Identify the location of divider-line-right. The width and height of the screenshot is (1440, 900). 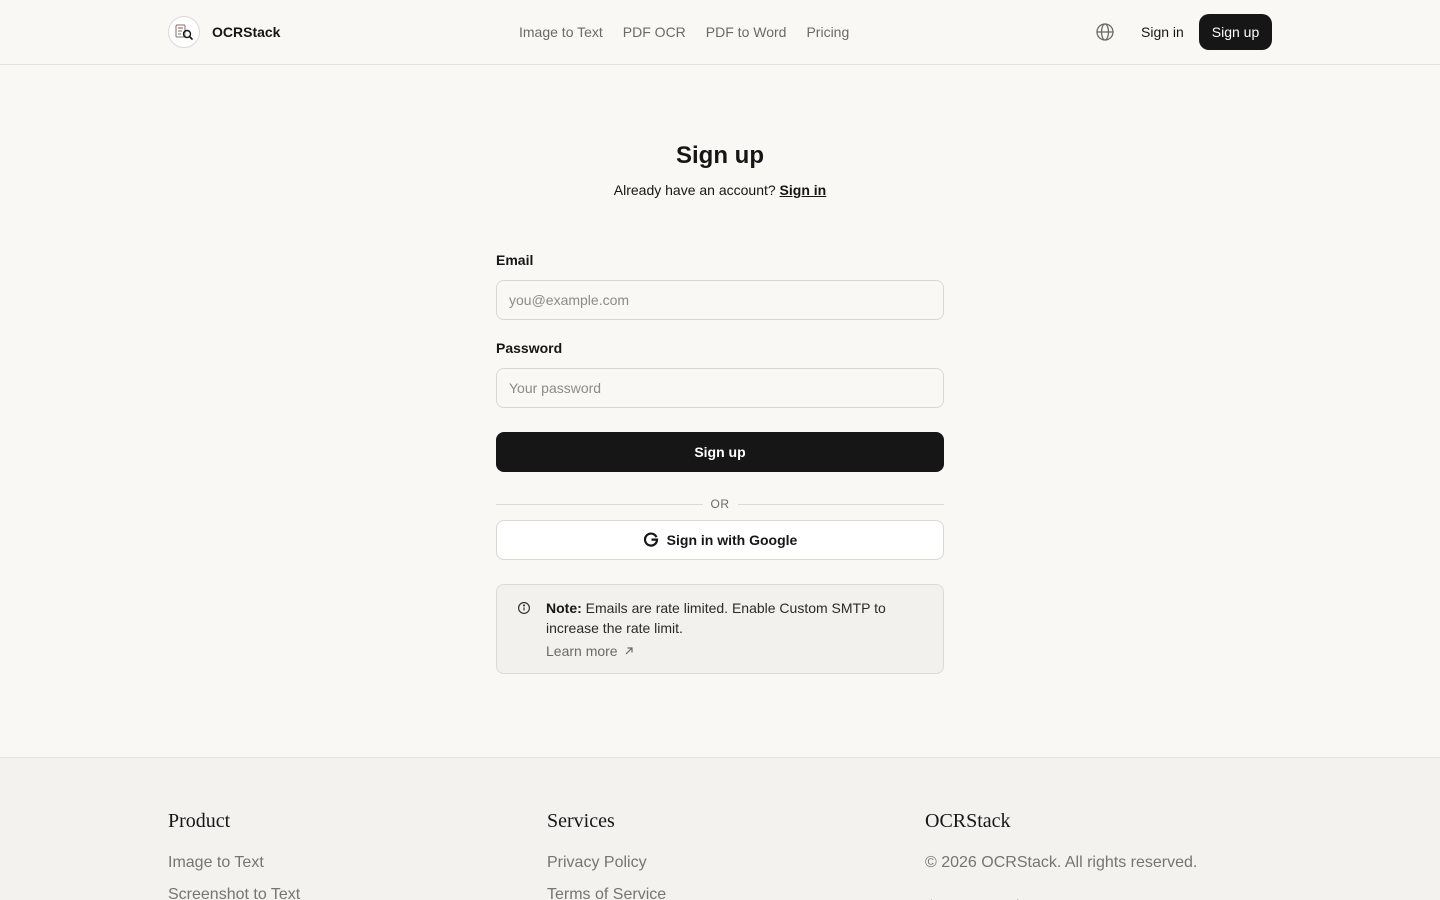
(840, 504).